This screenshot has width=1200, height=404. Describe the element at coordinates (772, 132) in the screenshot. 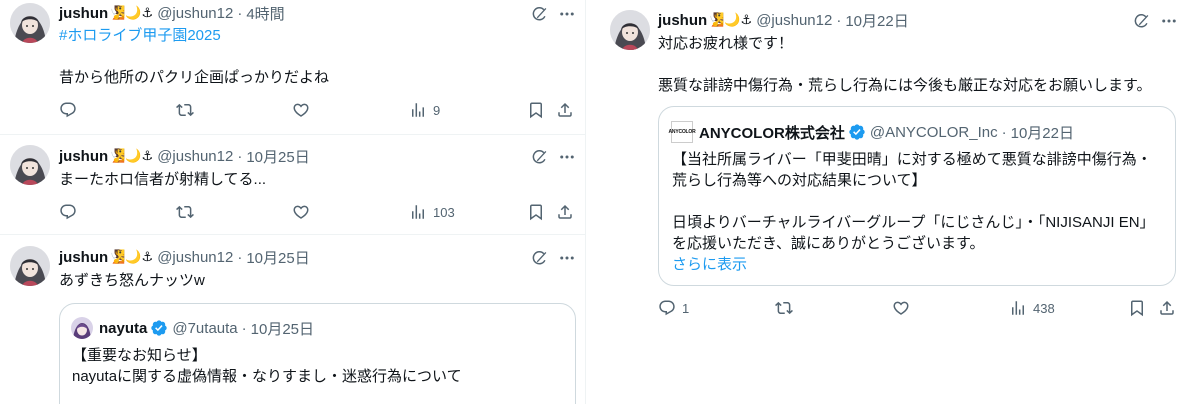

I see `quoted-author-name: ANYCOLOR株式会社` at that location.